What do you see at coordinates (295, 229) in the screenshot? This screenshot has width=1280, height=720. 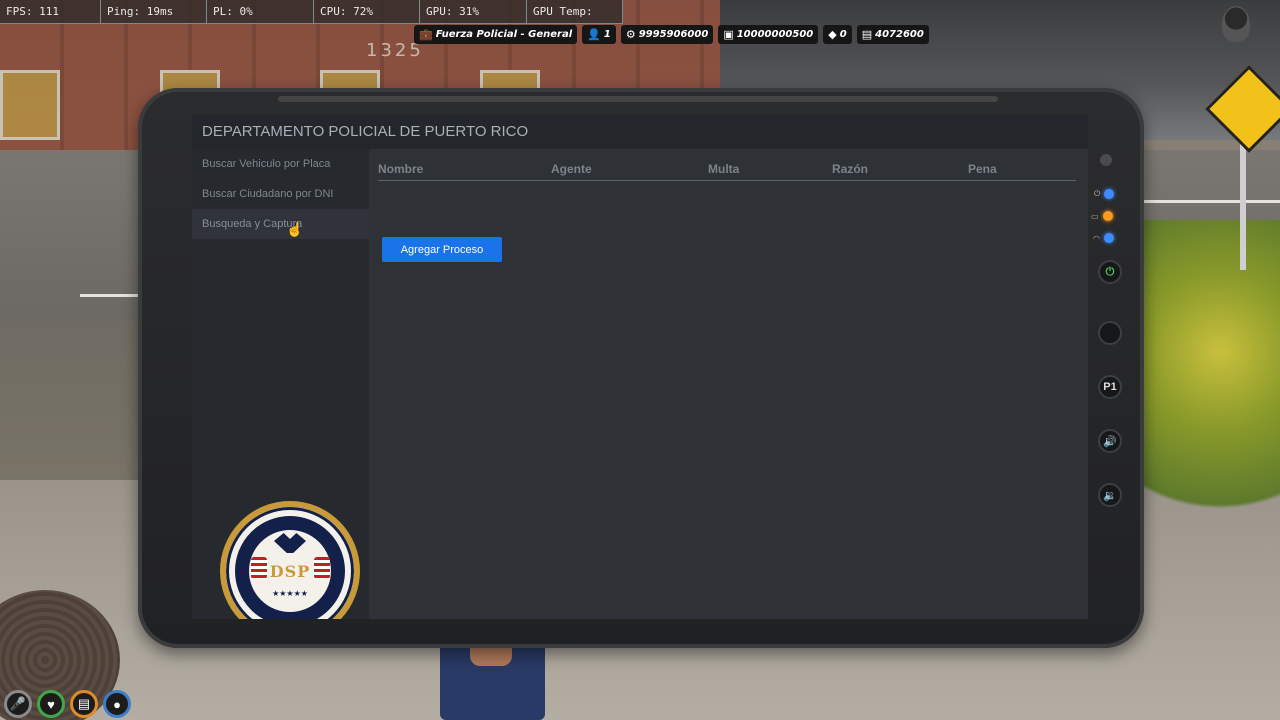 I see `mouse-cursor-icon: ☝` at bounding box center [295, 229].